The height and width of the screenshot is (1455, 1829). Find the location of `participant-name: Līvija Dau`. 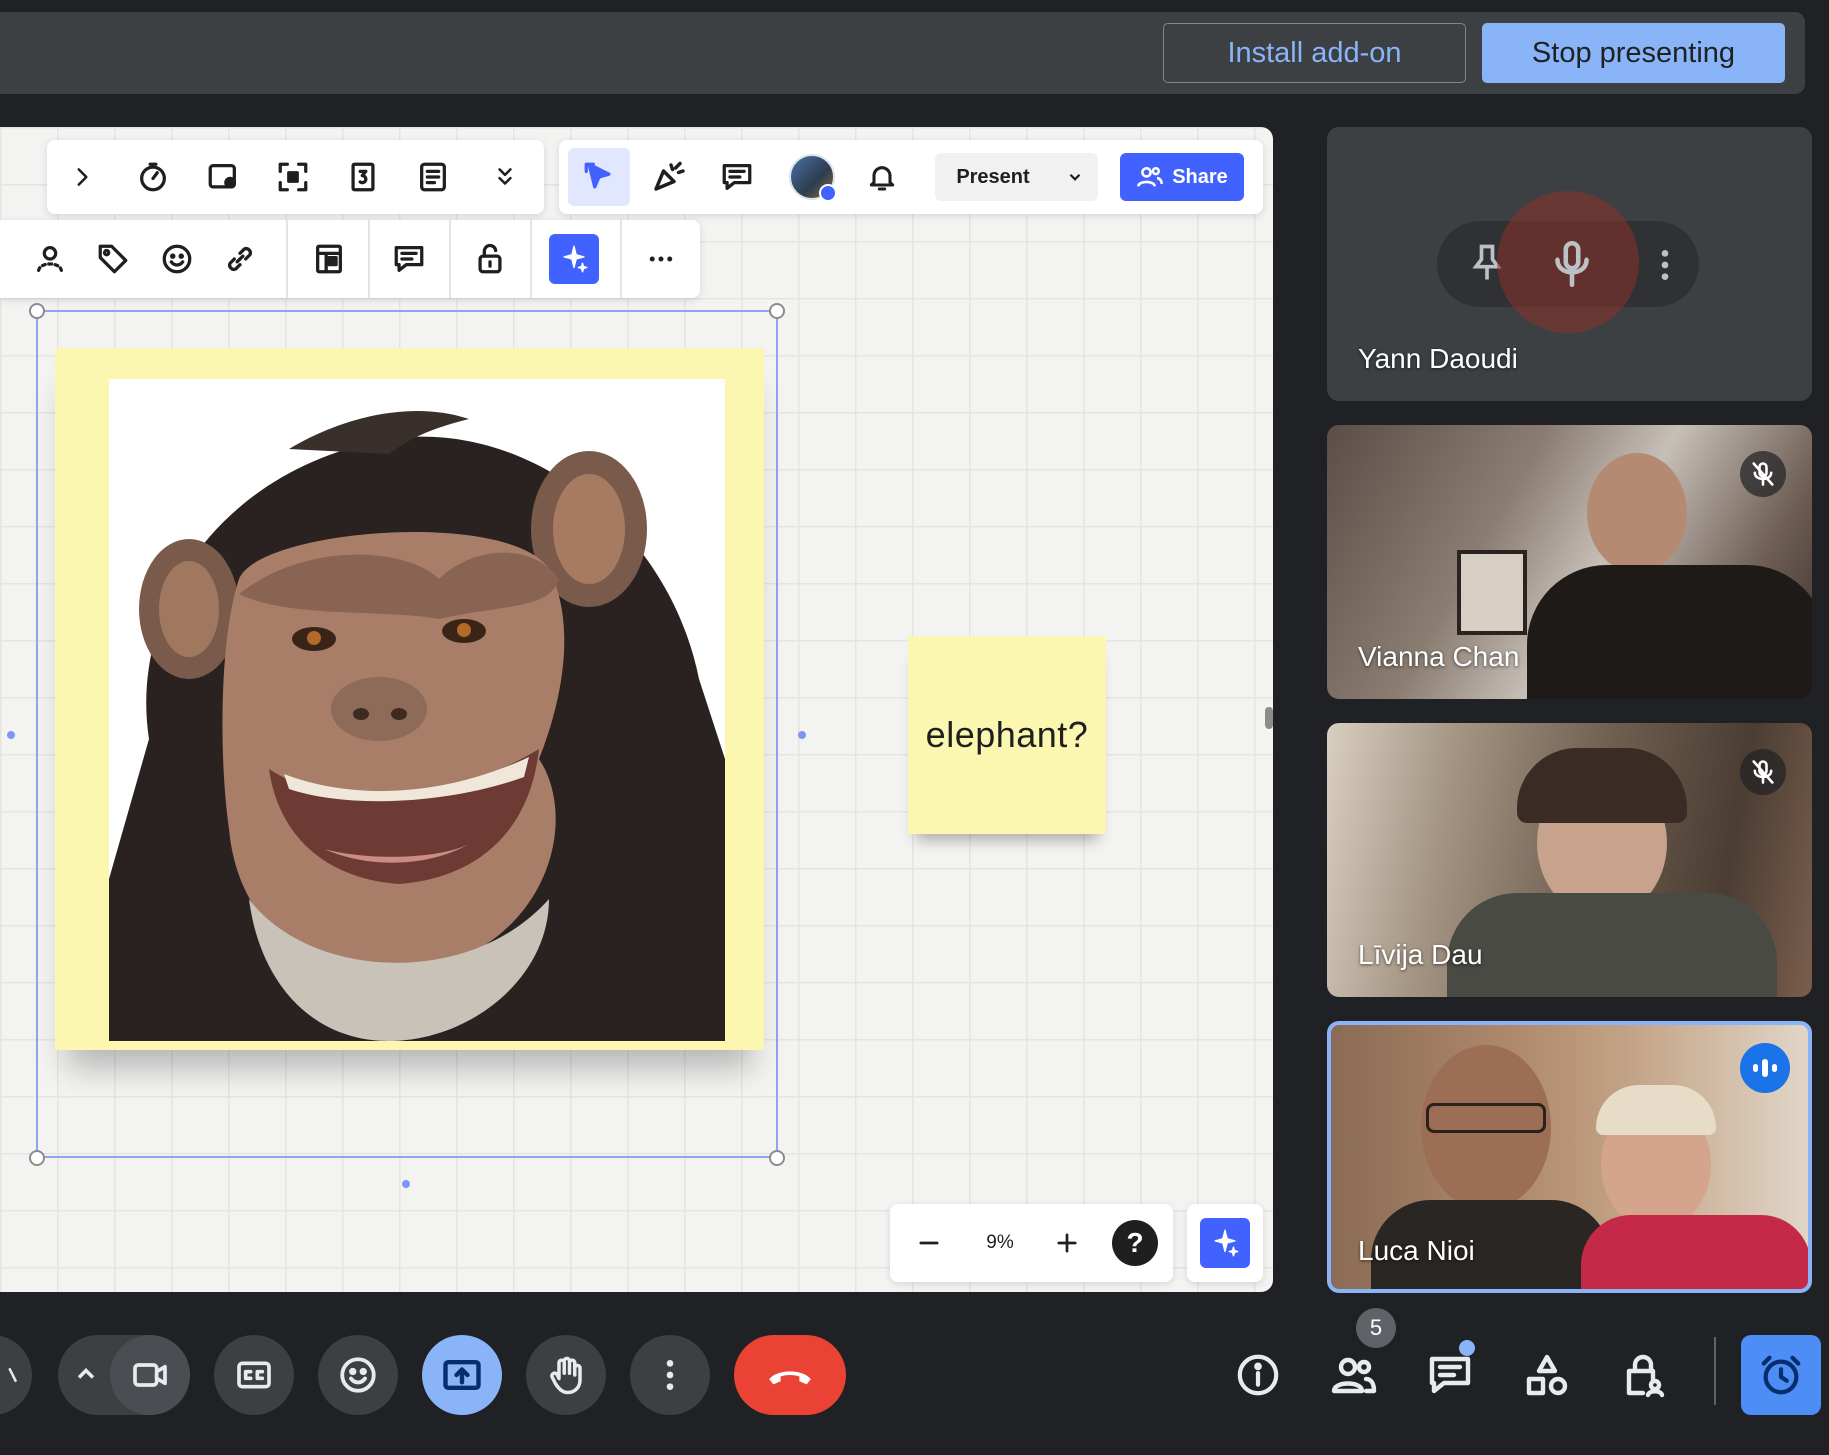

participant-name: Līvija Dau is located at coordinates (1420, 954).